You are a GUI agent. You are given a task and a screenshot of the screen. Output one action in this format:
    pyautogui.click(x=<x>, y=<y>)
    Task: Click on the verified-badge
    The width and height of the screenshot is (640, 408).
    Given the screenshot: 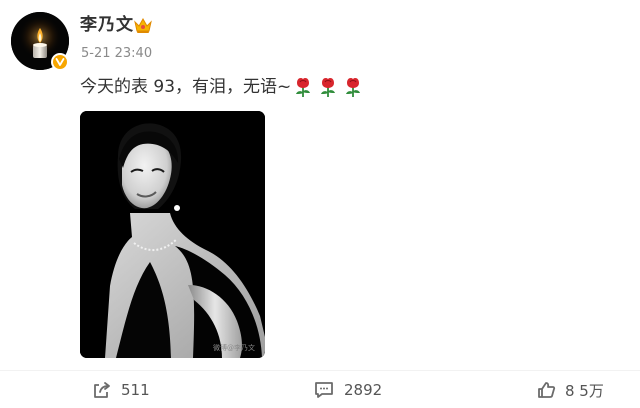 What is the action you would take?
    pyautogui.click(x=60, y=62)
    